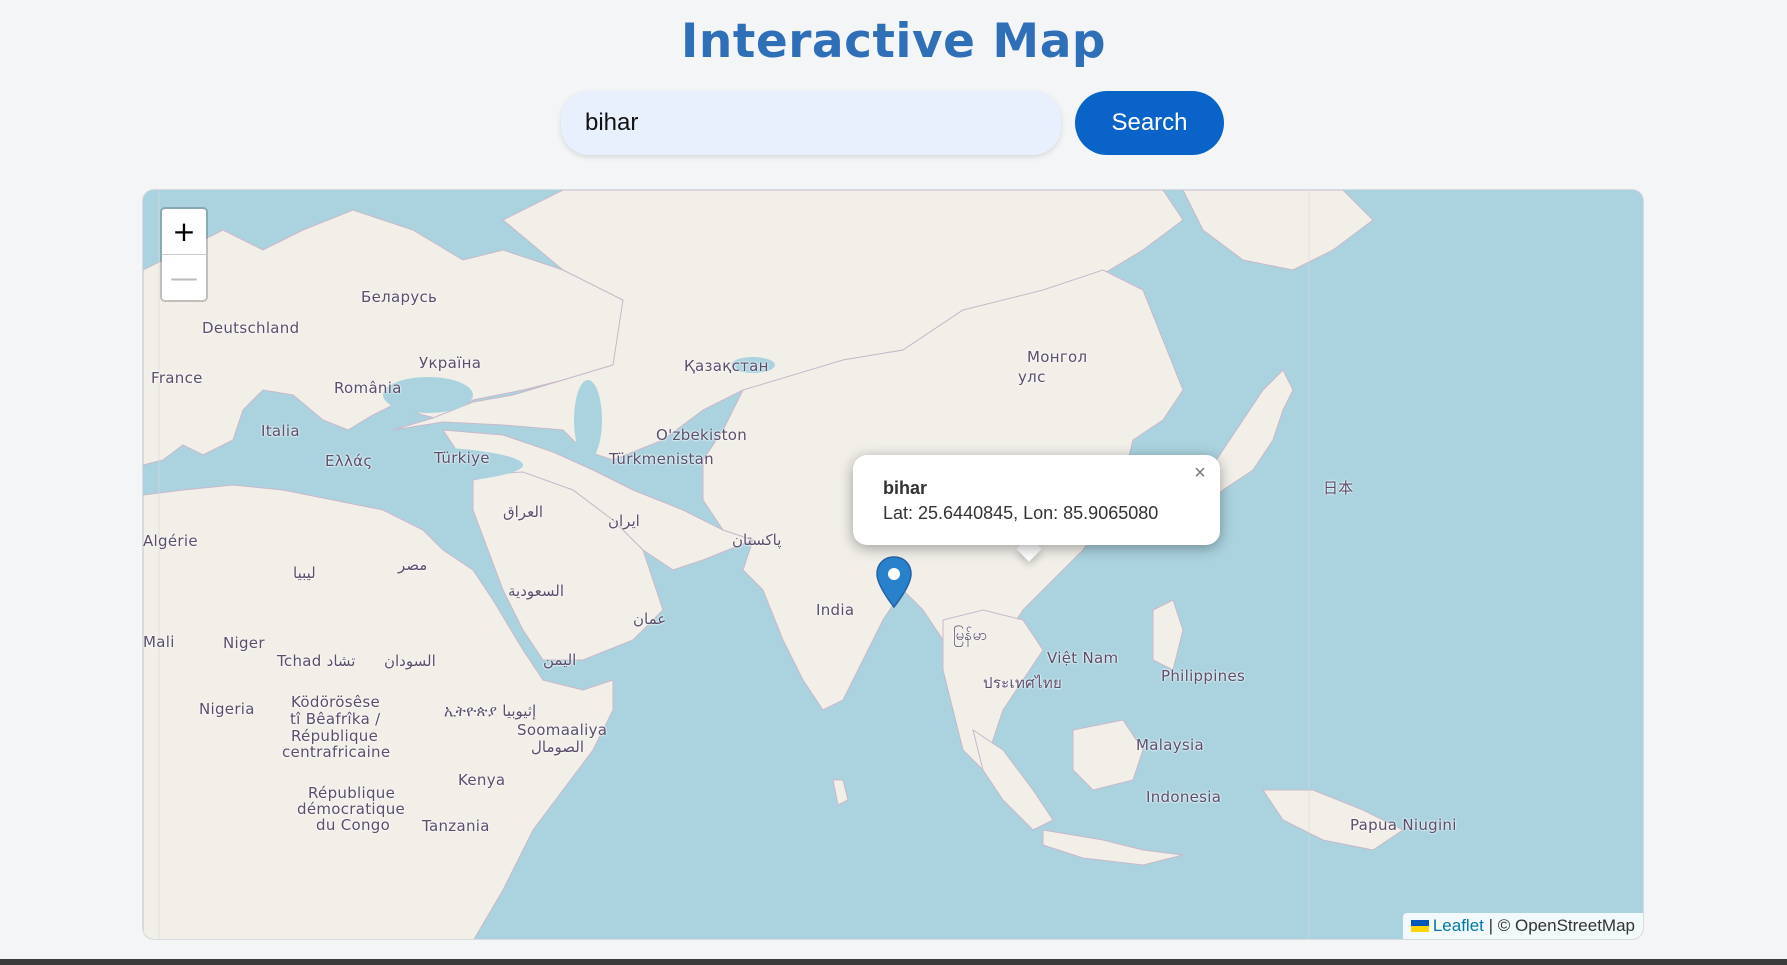 The image size is (1787, 965). What do you see at coordinates (1338, 488) in the screenshot?
I see `map-place-label: 日本` at bounding box center [1338, 488].